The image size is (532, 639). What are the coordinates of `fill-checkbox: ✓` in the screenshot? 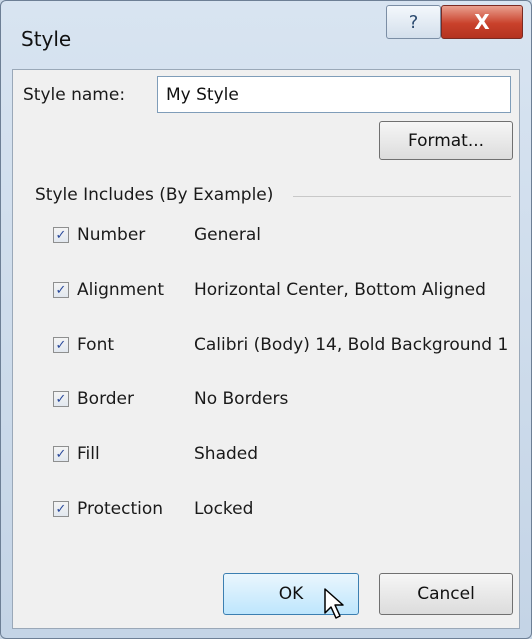 It's located at (61, 454).